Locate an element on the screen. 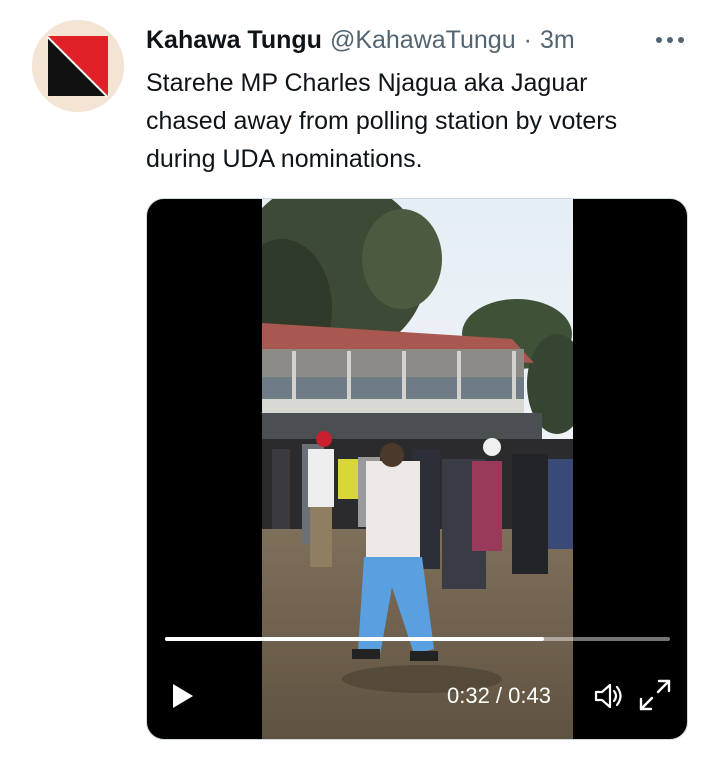 The image size is (720, 763). kahawa-tungu-logo is located at coordinates (78, 66).